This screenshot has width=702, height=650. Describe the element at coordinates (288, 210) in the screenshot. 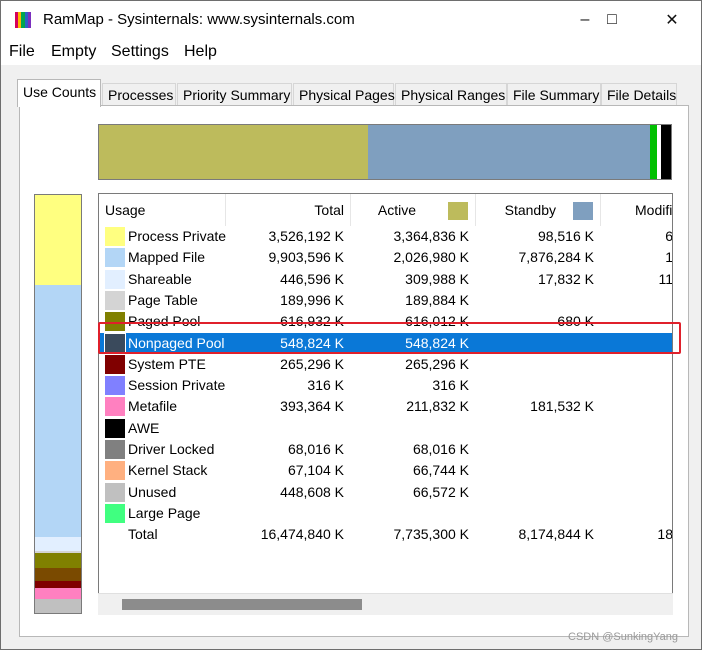

I see `column-header-total: Total` at that location.